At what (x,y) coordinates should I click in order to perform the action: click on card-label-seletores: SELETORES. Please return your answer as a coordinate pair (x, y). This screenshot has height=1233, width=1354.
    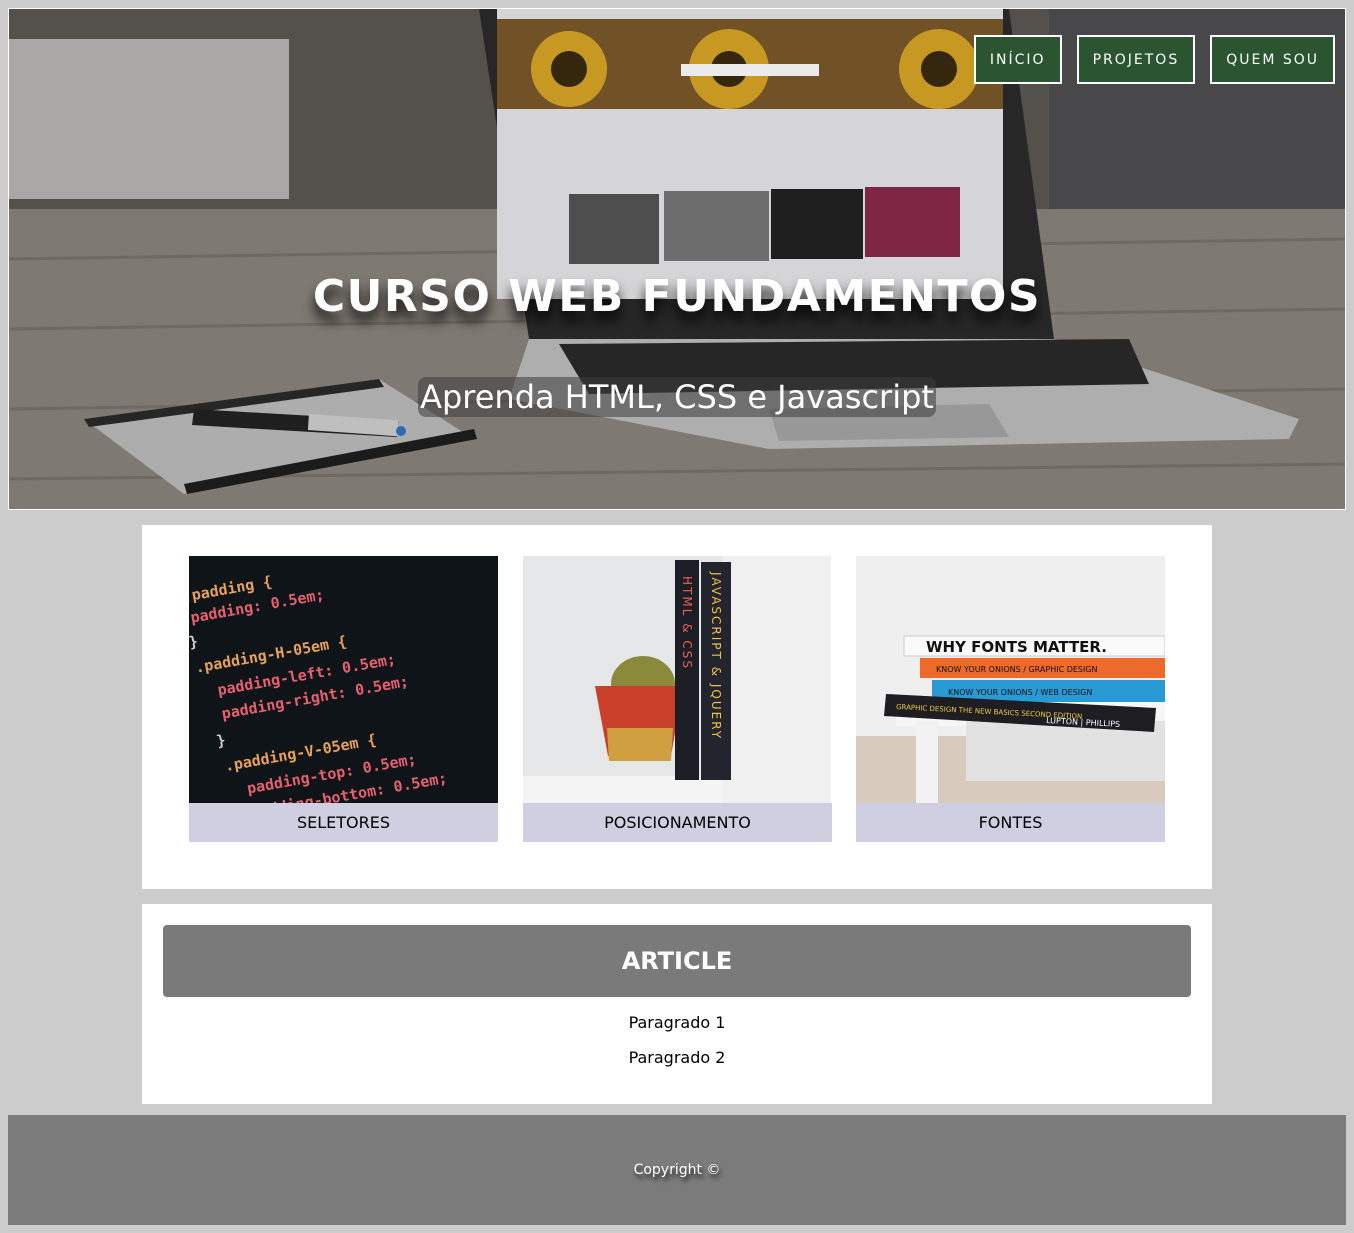
    Looking at the image, I should click on (343, 822).